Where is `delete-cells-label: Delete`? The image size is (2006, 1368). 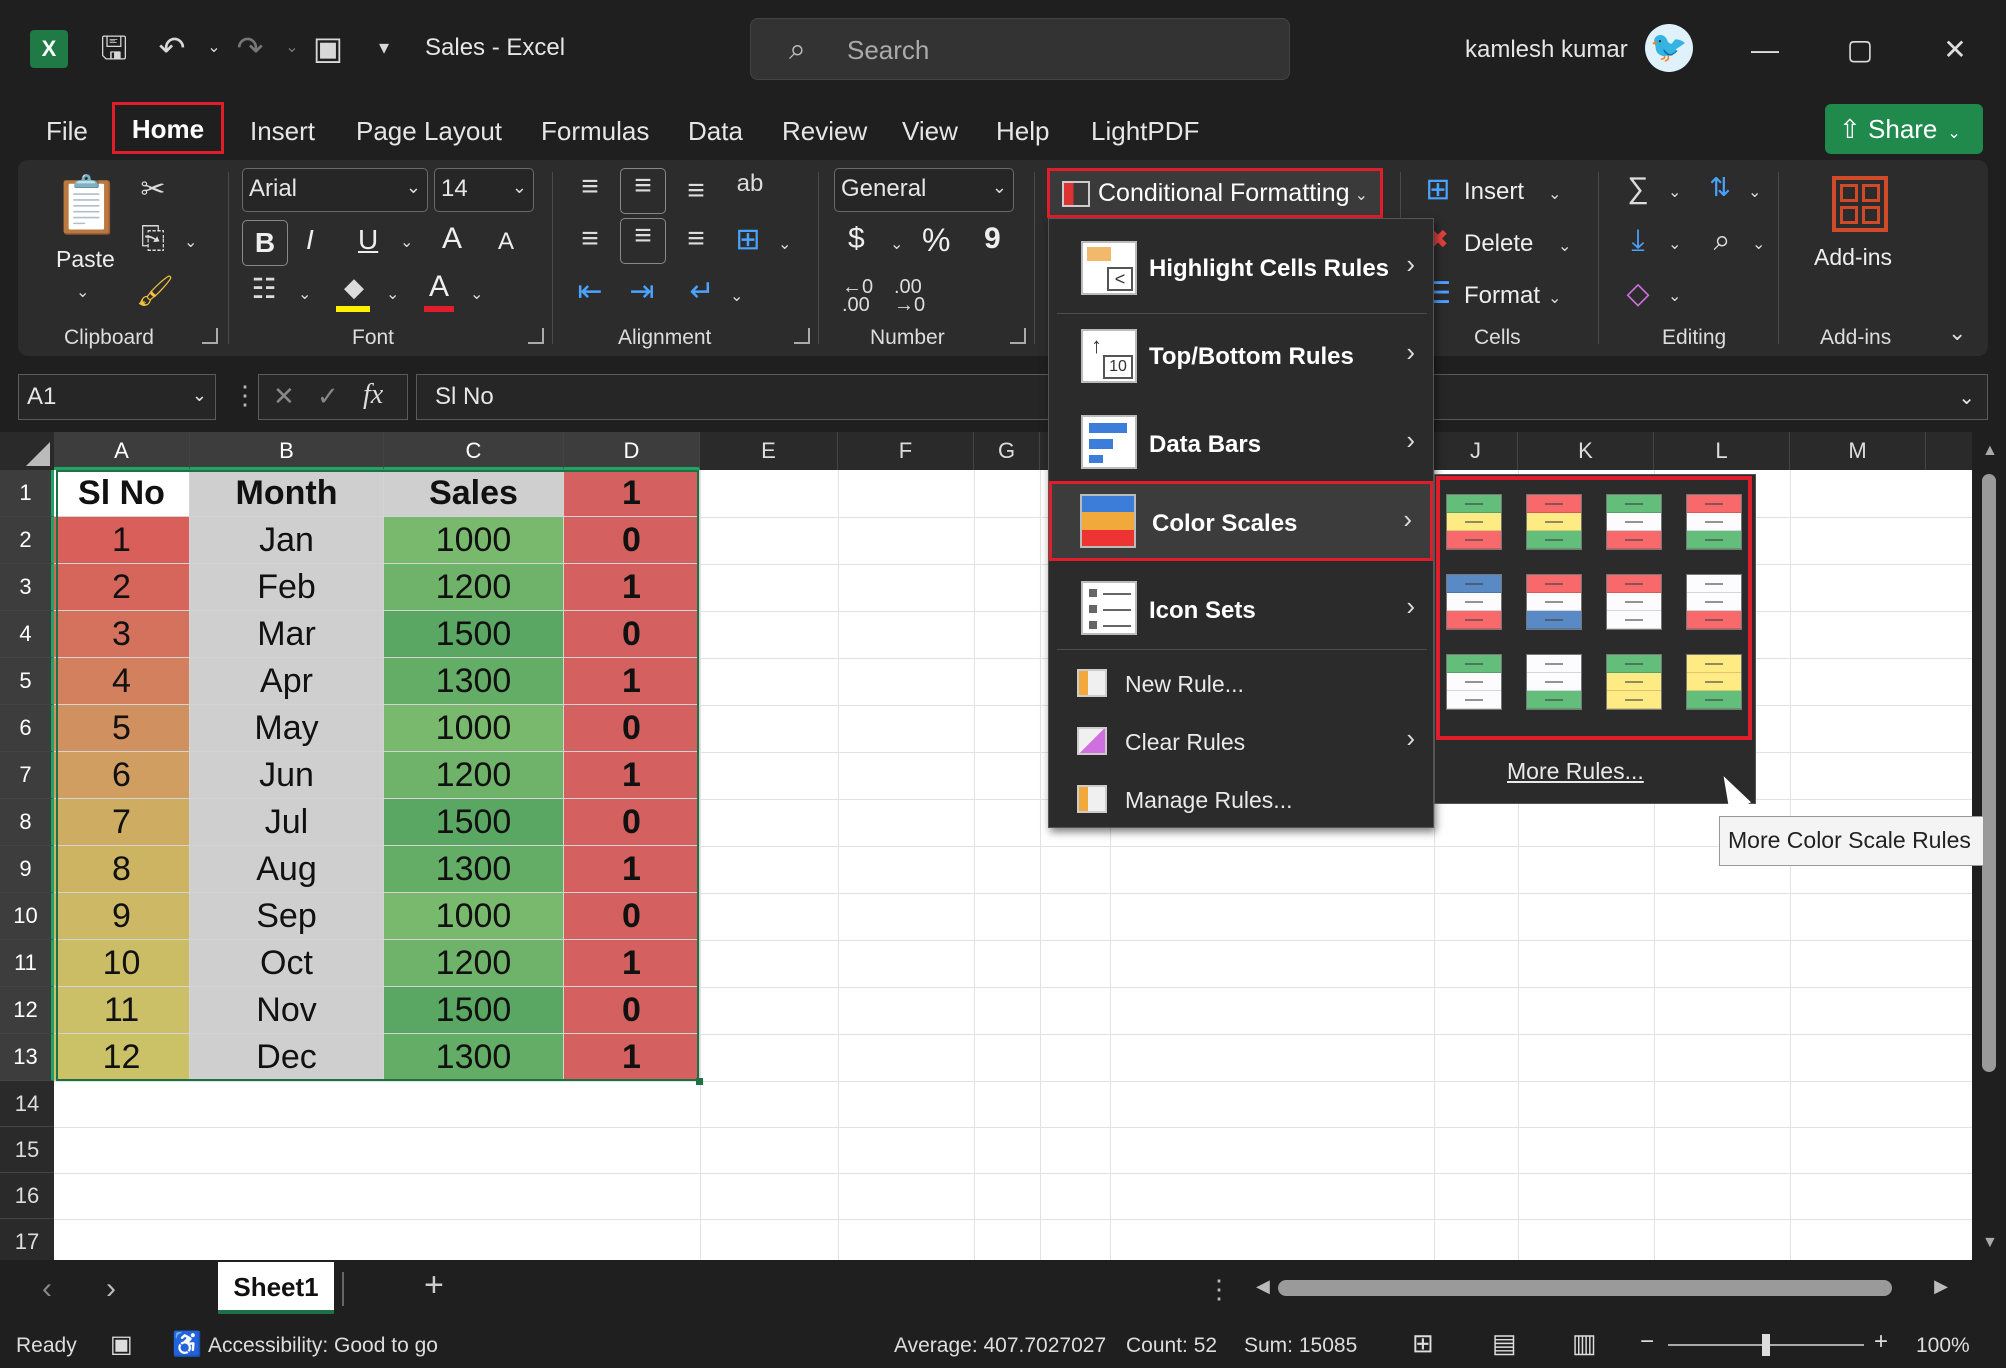
delete-cells-label: Delete is located at coordinates (1498, 244).